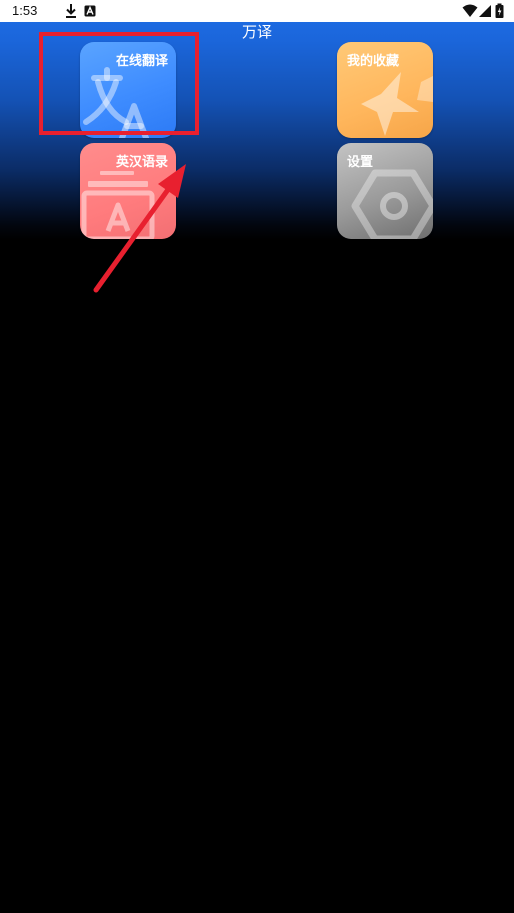 Image resolution: width=514 pixels, height=913 pixels. Describe the element at coordinates (257, 11) in the screenshot. I see `status-bar: 1:53` at that location.